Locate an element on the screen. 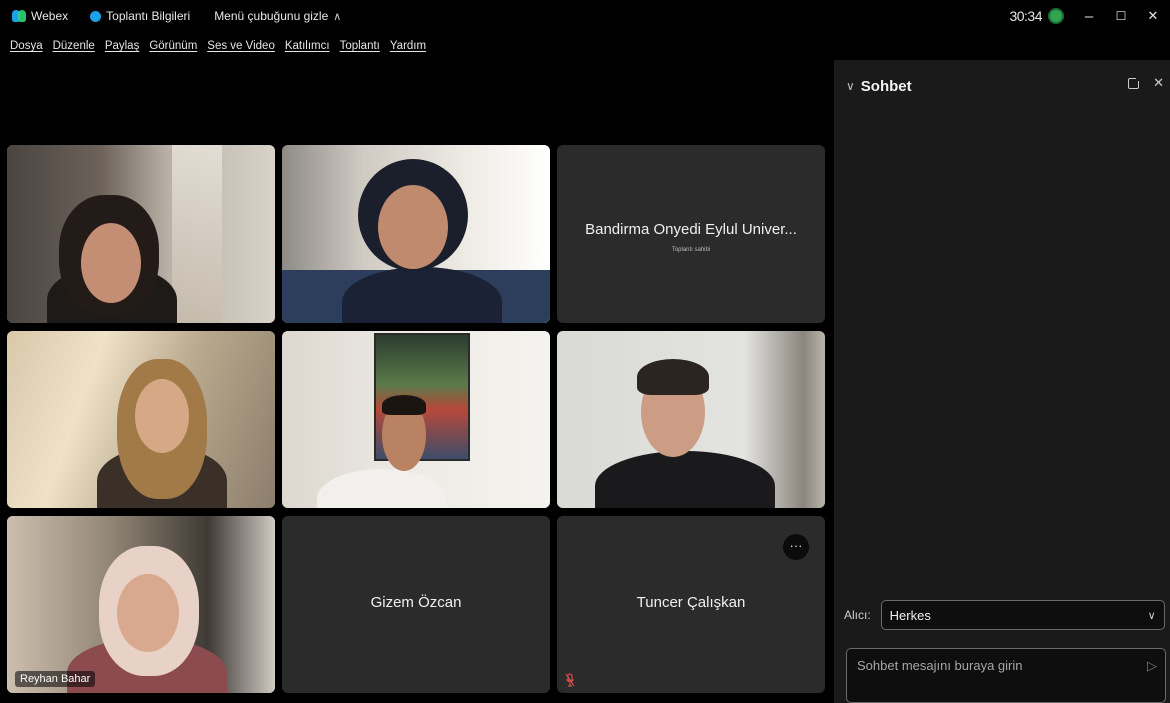 The image size is (1170, 703). video-tile-9: ··· Tuncer Çalışkan is located at coordinates (691, 604).